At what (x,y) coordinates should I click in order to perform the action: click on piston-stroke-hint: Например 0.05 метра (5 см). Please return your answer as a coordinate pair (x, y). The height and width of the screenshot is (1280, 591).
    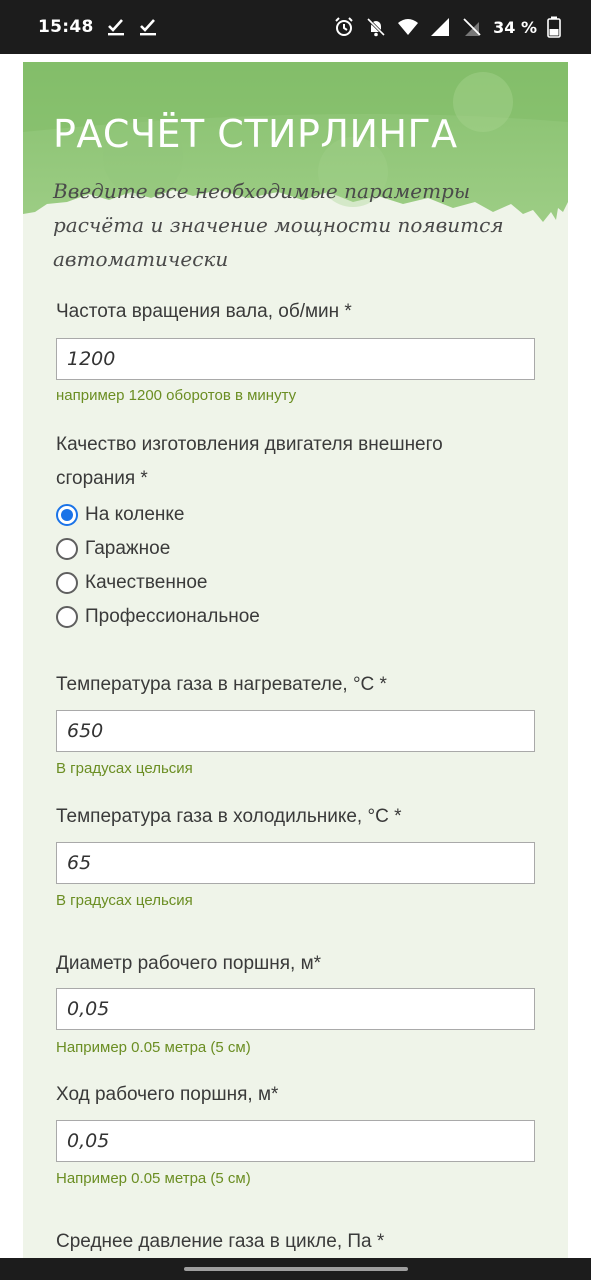
    Looking at the image, I should click on (153, 1178).